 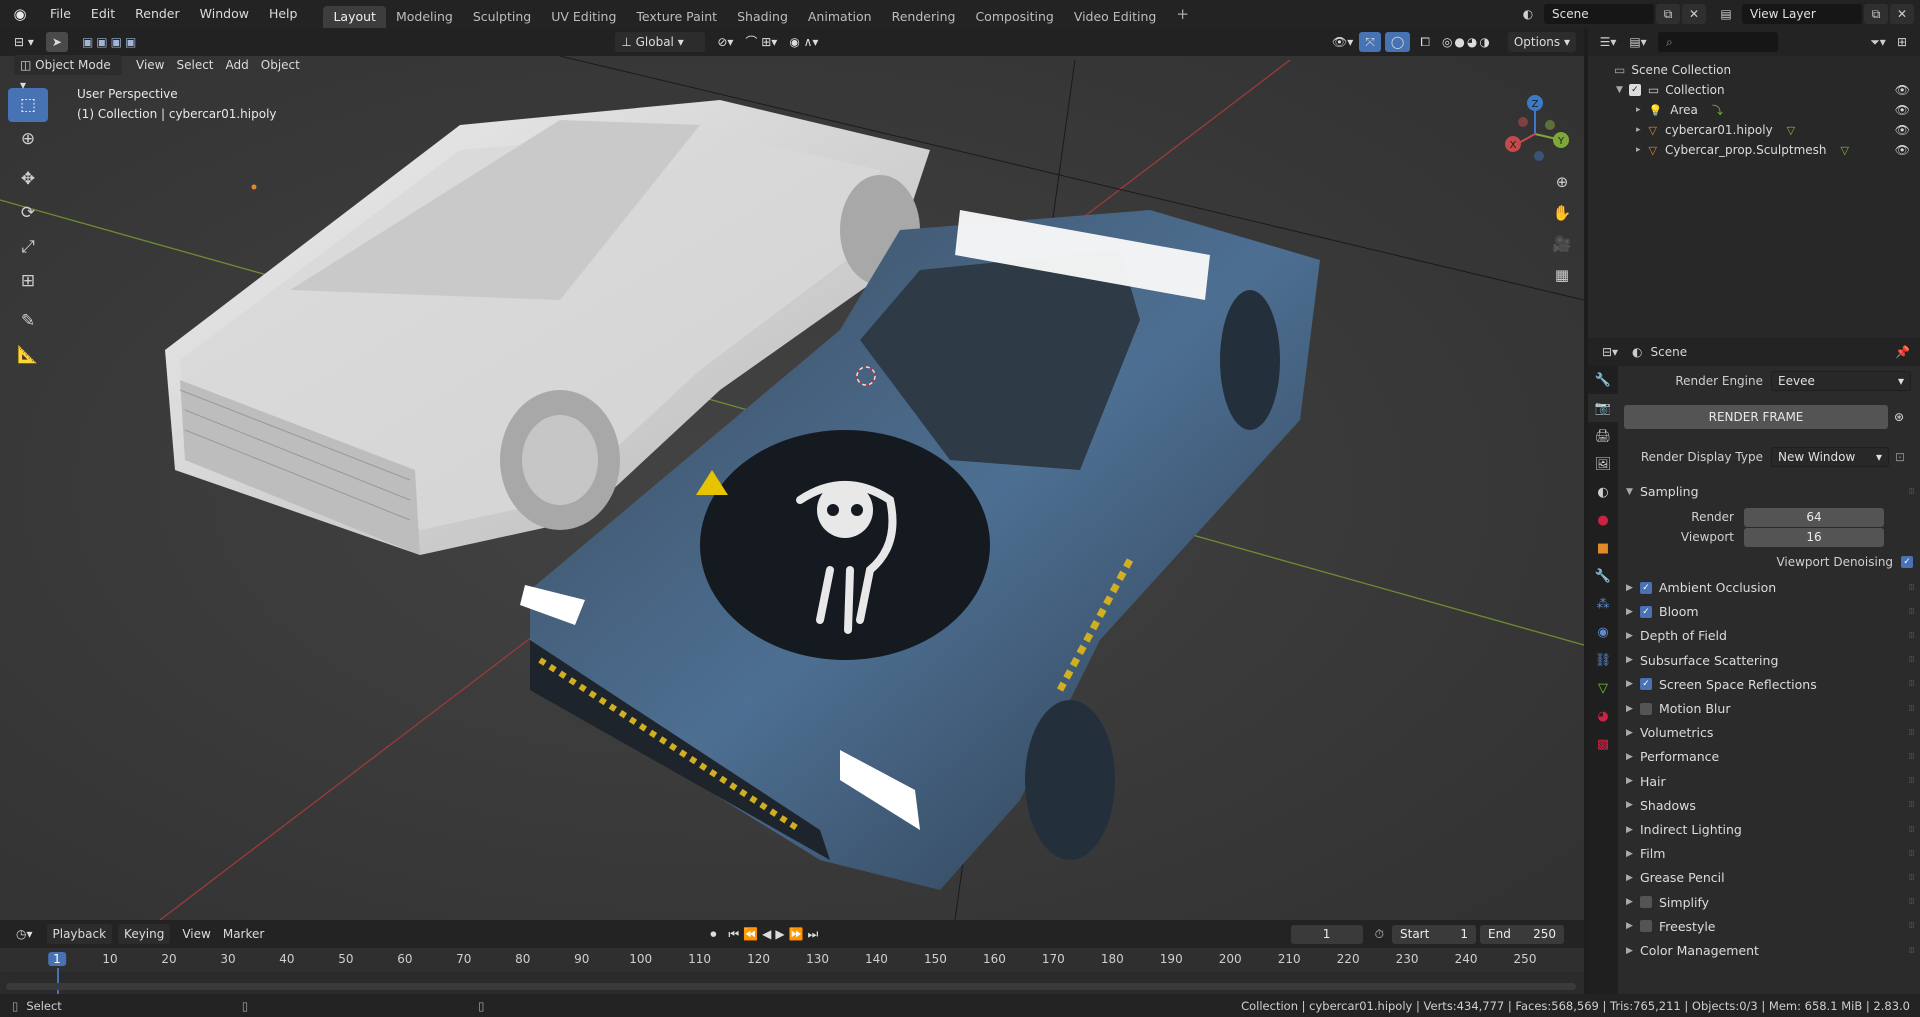 What do you see at coordinates (1726, 14) in the screenshot?
I see `view-layer-browse-icon: ▤` at bounding box center [1726, 14].